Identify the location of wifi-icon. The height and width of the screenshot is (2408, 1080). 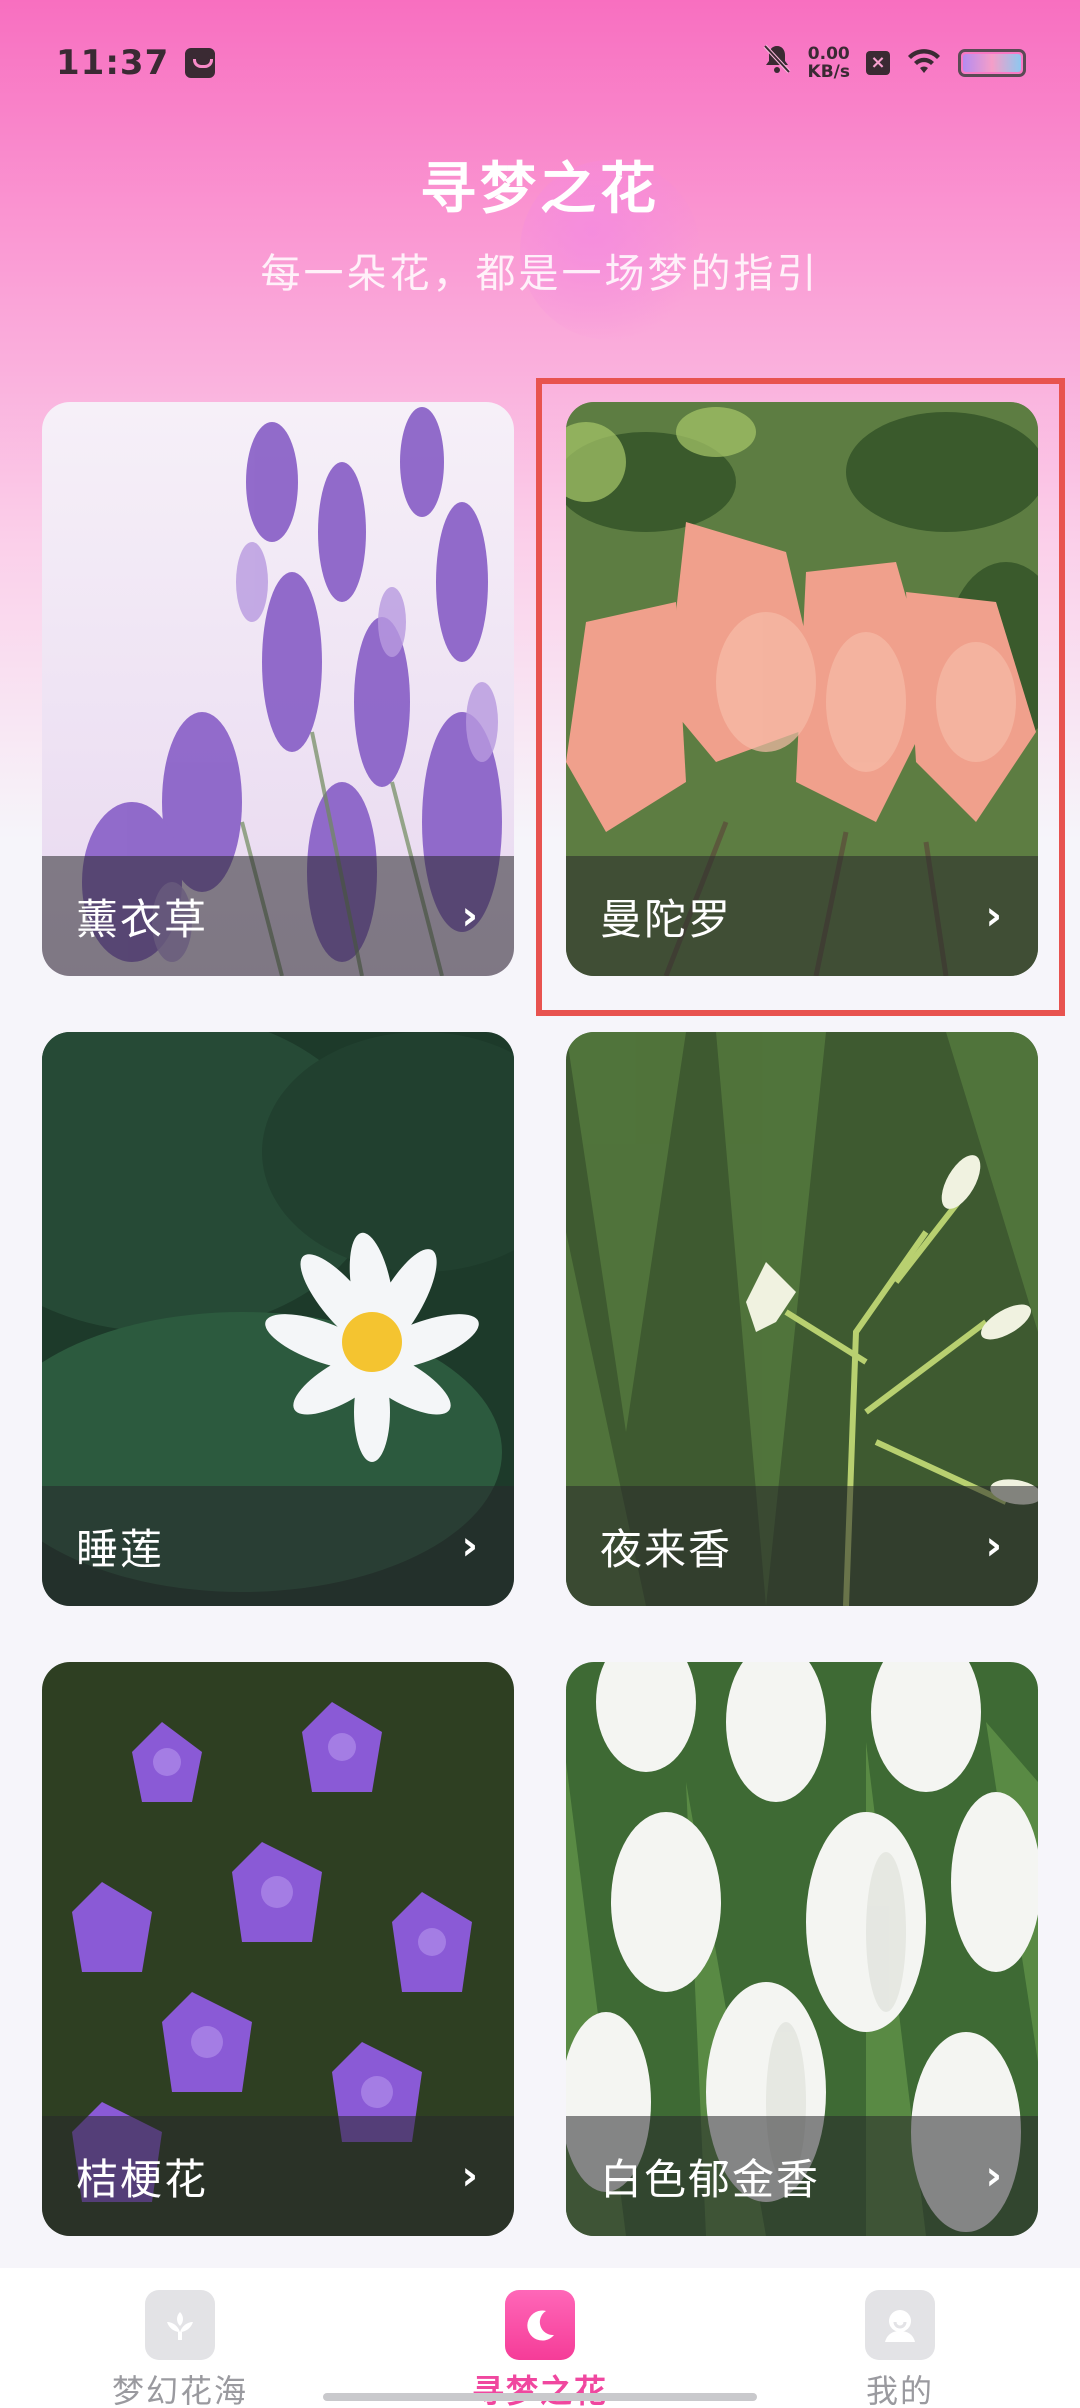
(924, 63).